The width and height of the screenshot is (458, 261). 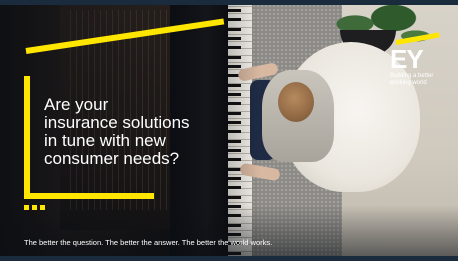 I want to click on frame-top-bar, so click(x=229, y=2).